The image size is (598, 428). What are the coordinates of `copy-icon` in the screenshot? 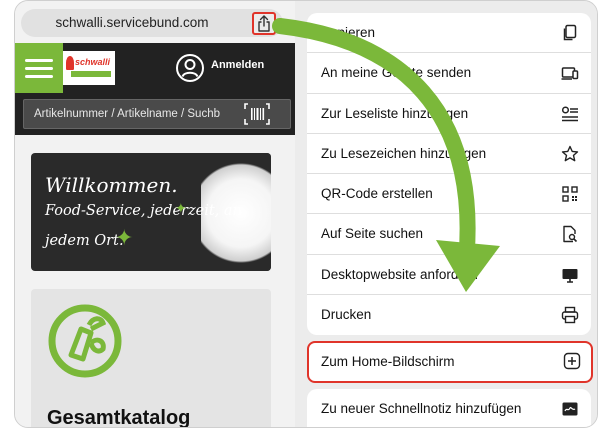 It's located at (570, 32).